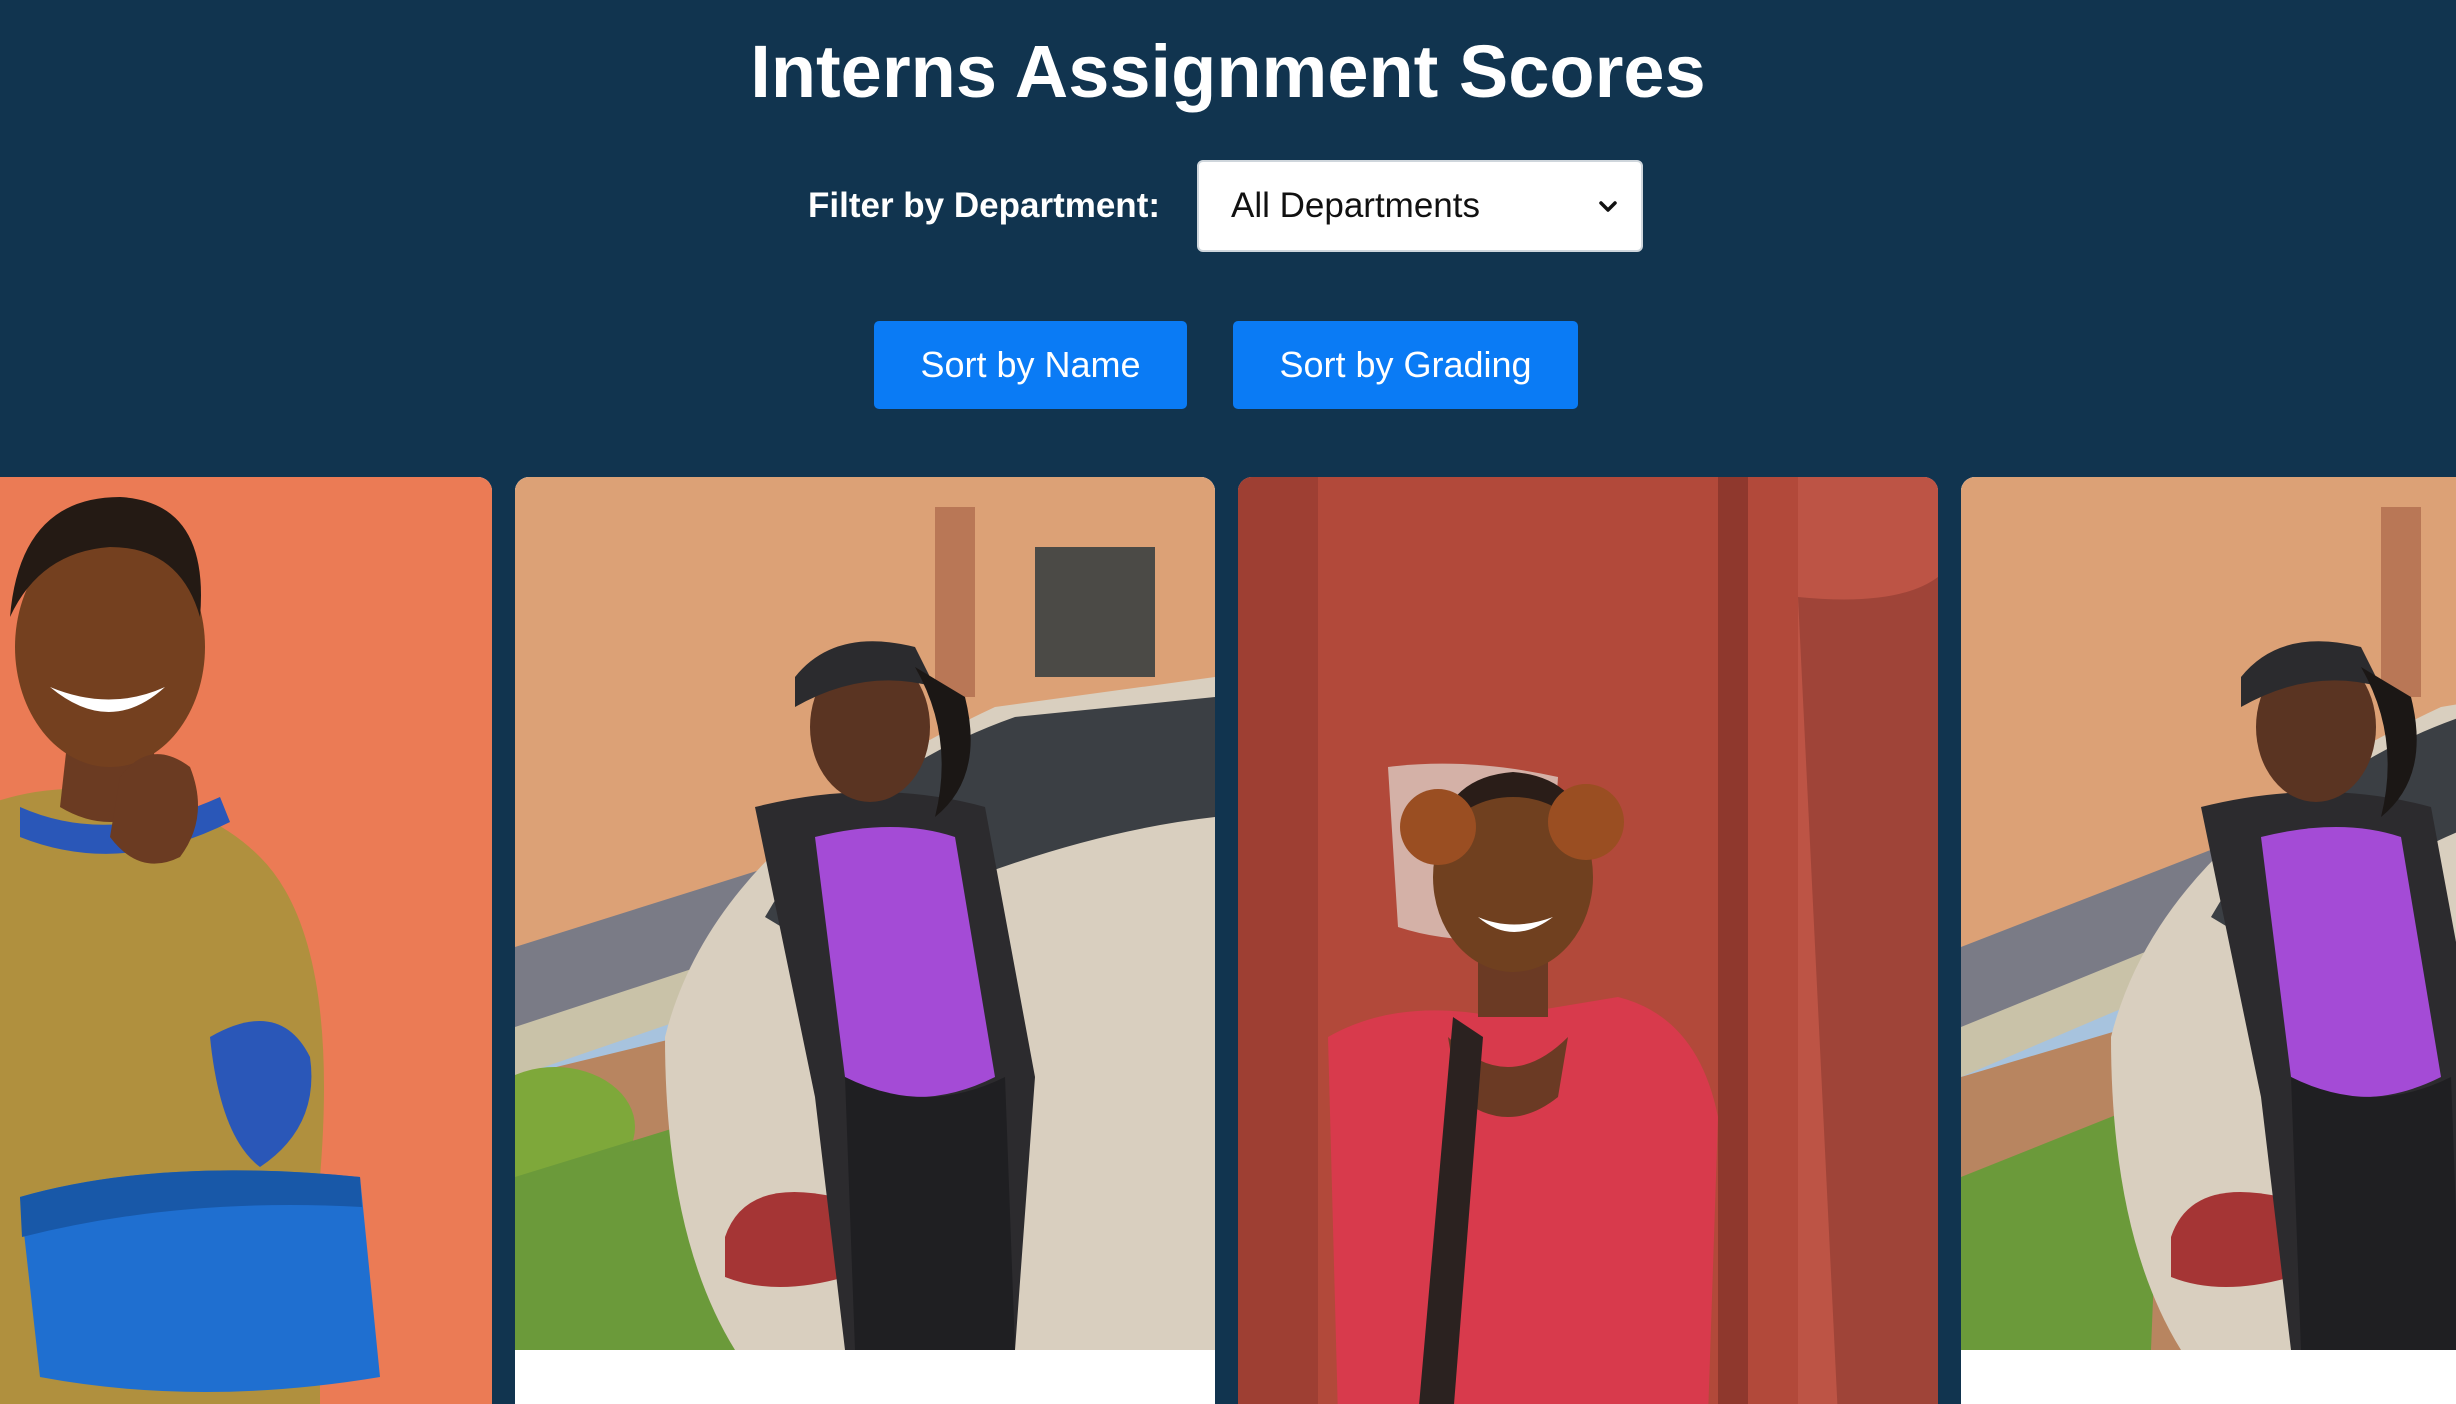 The width and height of the screenshot is (2456, 1404). I want to click on sort-by-name-button: Sort by Name, so click(1030, 365).